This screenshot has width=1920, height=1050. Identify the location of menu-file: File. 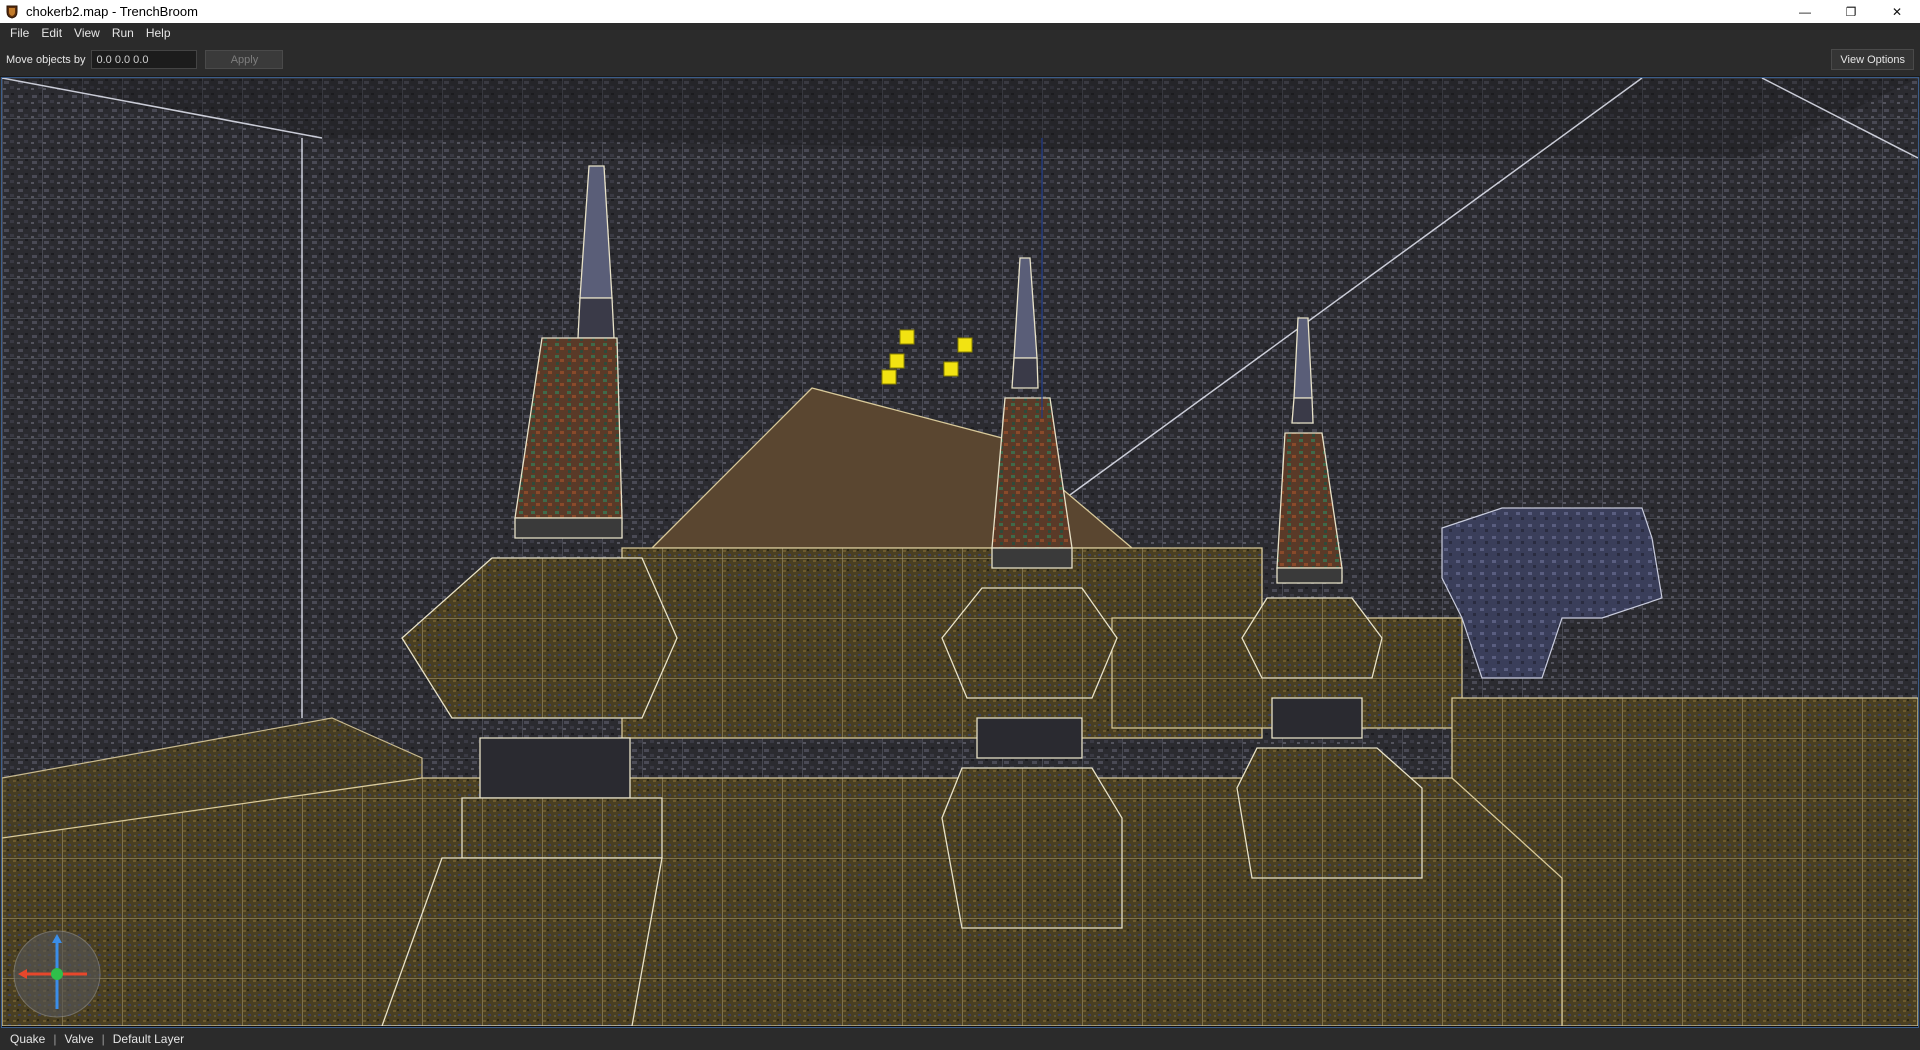
(19, 33).